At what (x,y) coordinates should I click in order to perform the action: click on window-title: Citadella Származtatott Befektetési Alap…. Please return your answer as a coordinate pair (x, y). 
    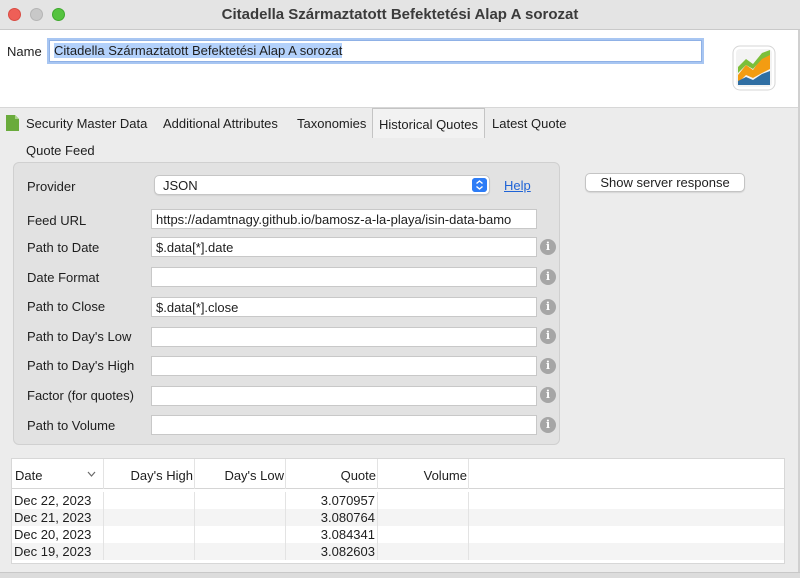
    Looking at the image, I should click on (400, 14).